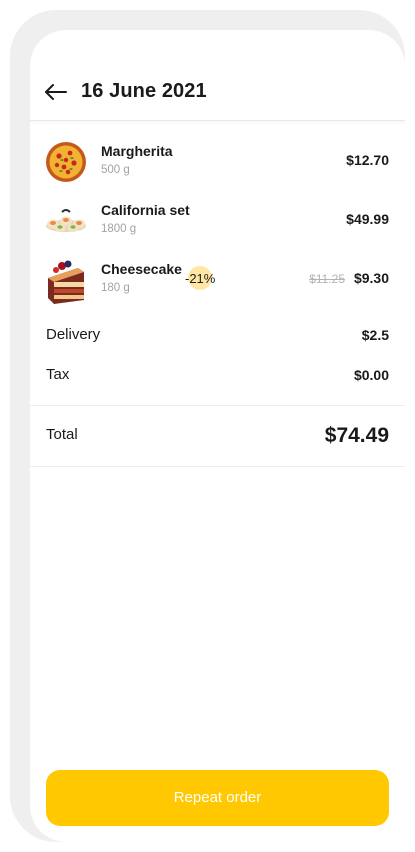  Describe the element at coordinates (217, 281) in the screenshot. I see `list-item: Cheesecake -21% 180 g $11.25 $9.30` at that location.